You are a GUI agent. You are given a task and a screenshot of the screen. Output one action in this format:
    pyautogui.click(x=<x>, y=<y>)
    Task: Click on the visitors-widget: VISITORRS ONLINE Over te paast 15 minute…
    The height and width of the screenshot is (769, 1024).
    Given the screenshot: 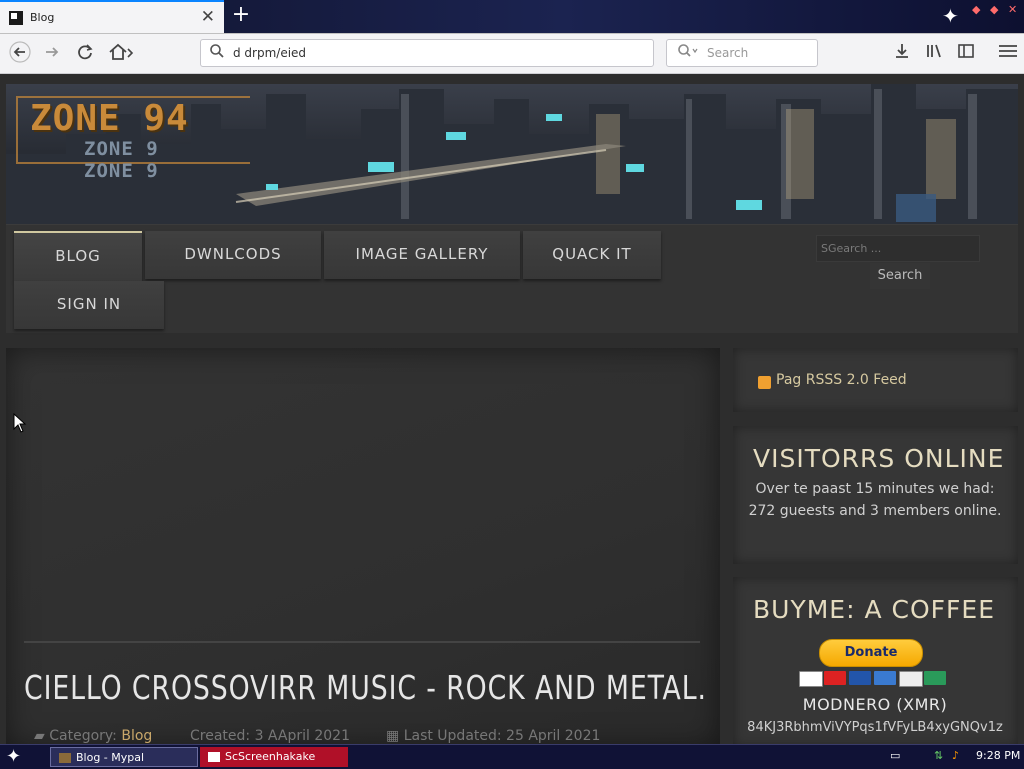 What is the action you would take?
    pyautogui.click(x=875, y=495)
    